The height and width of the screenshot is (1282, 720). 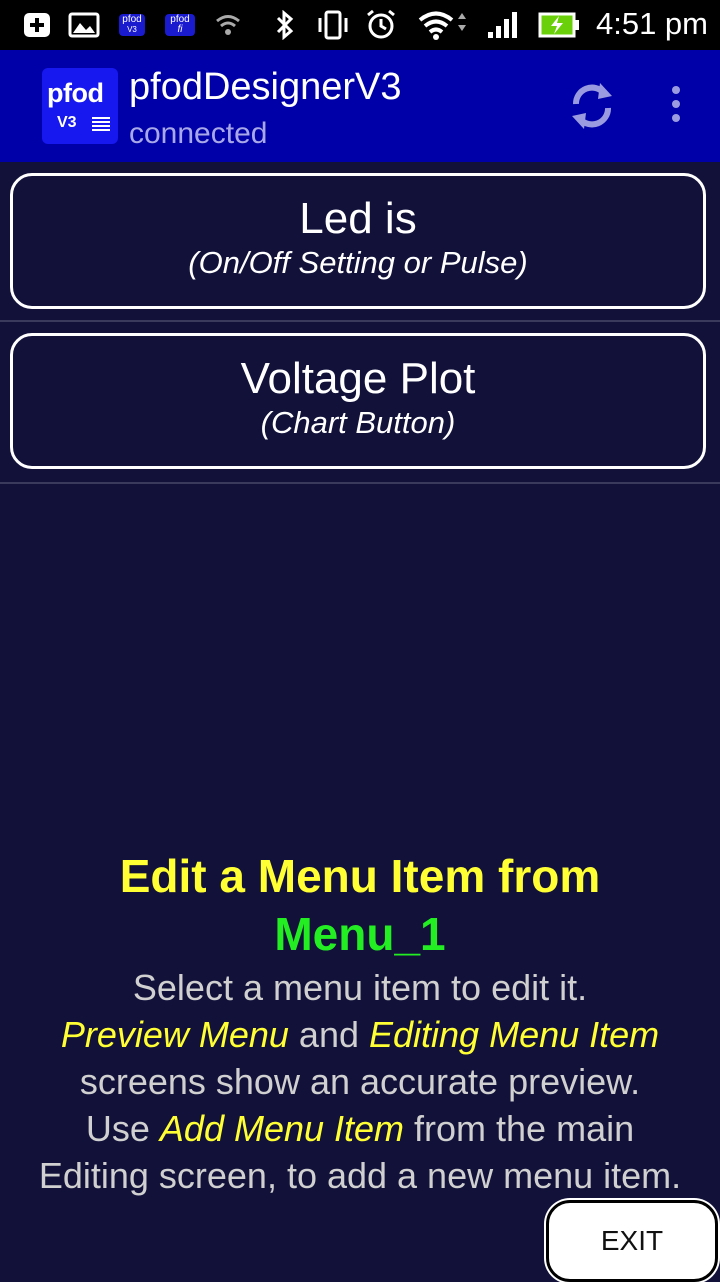 I want to click on app-bar: pfod V3 pfodDesignerV3 connected, so click(x=360, y=106).